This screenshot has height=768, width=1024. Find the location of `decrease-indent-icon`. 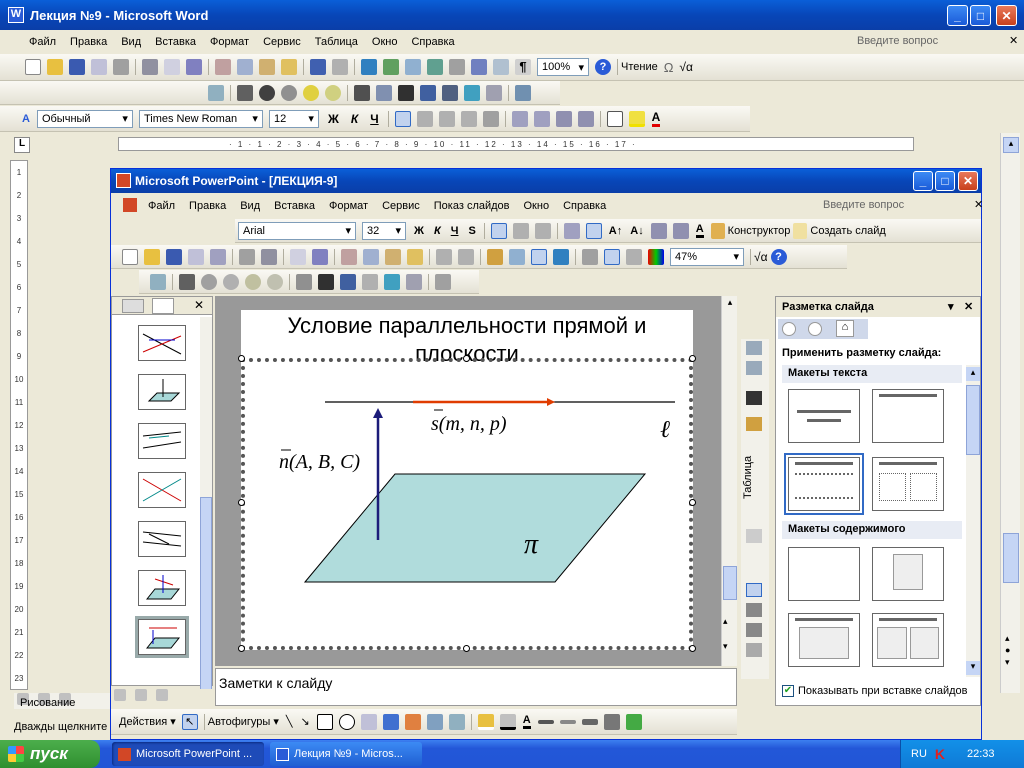

decrease-indent-icon is located at coordinates (563, 118).